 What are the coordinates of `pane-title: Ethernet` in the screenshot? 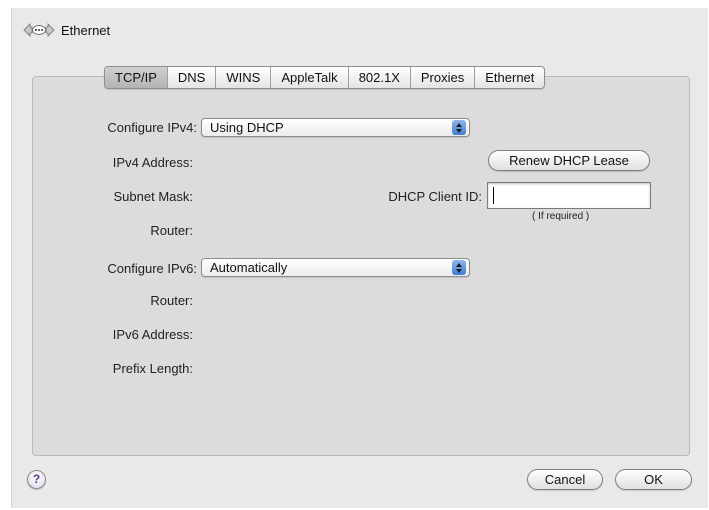 It's located at (86, 30).